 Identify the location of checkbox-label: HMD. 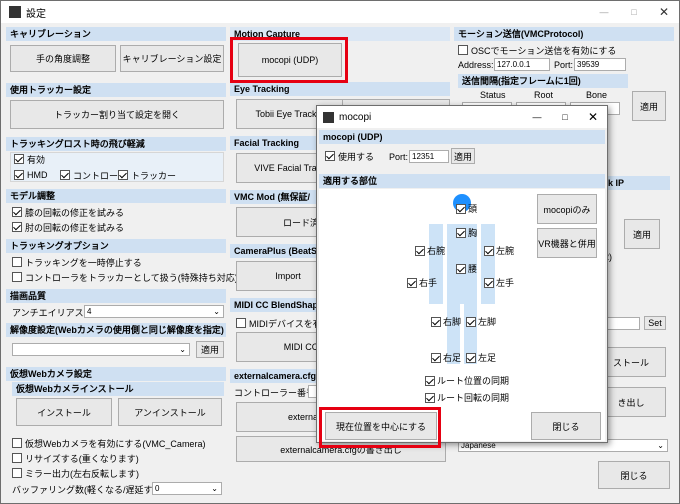
(37, 175).